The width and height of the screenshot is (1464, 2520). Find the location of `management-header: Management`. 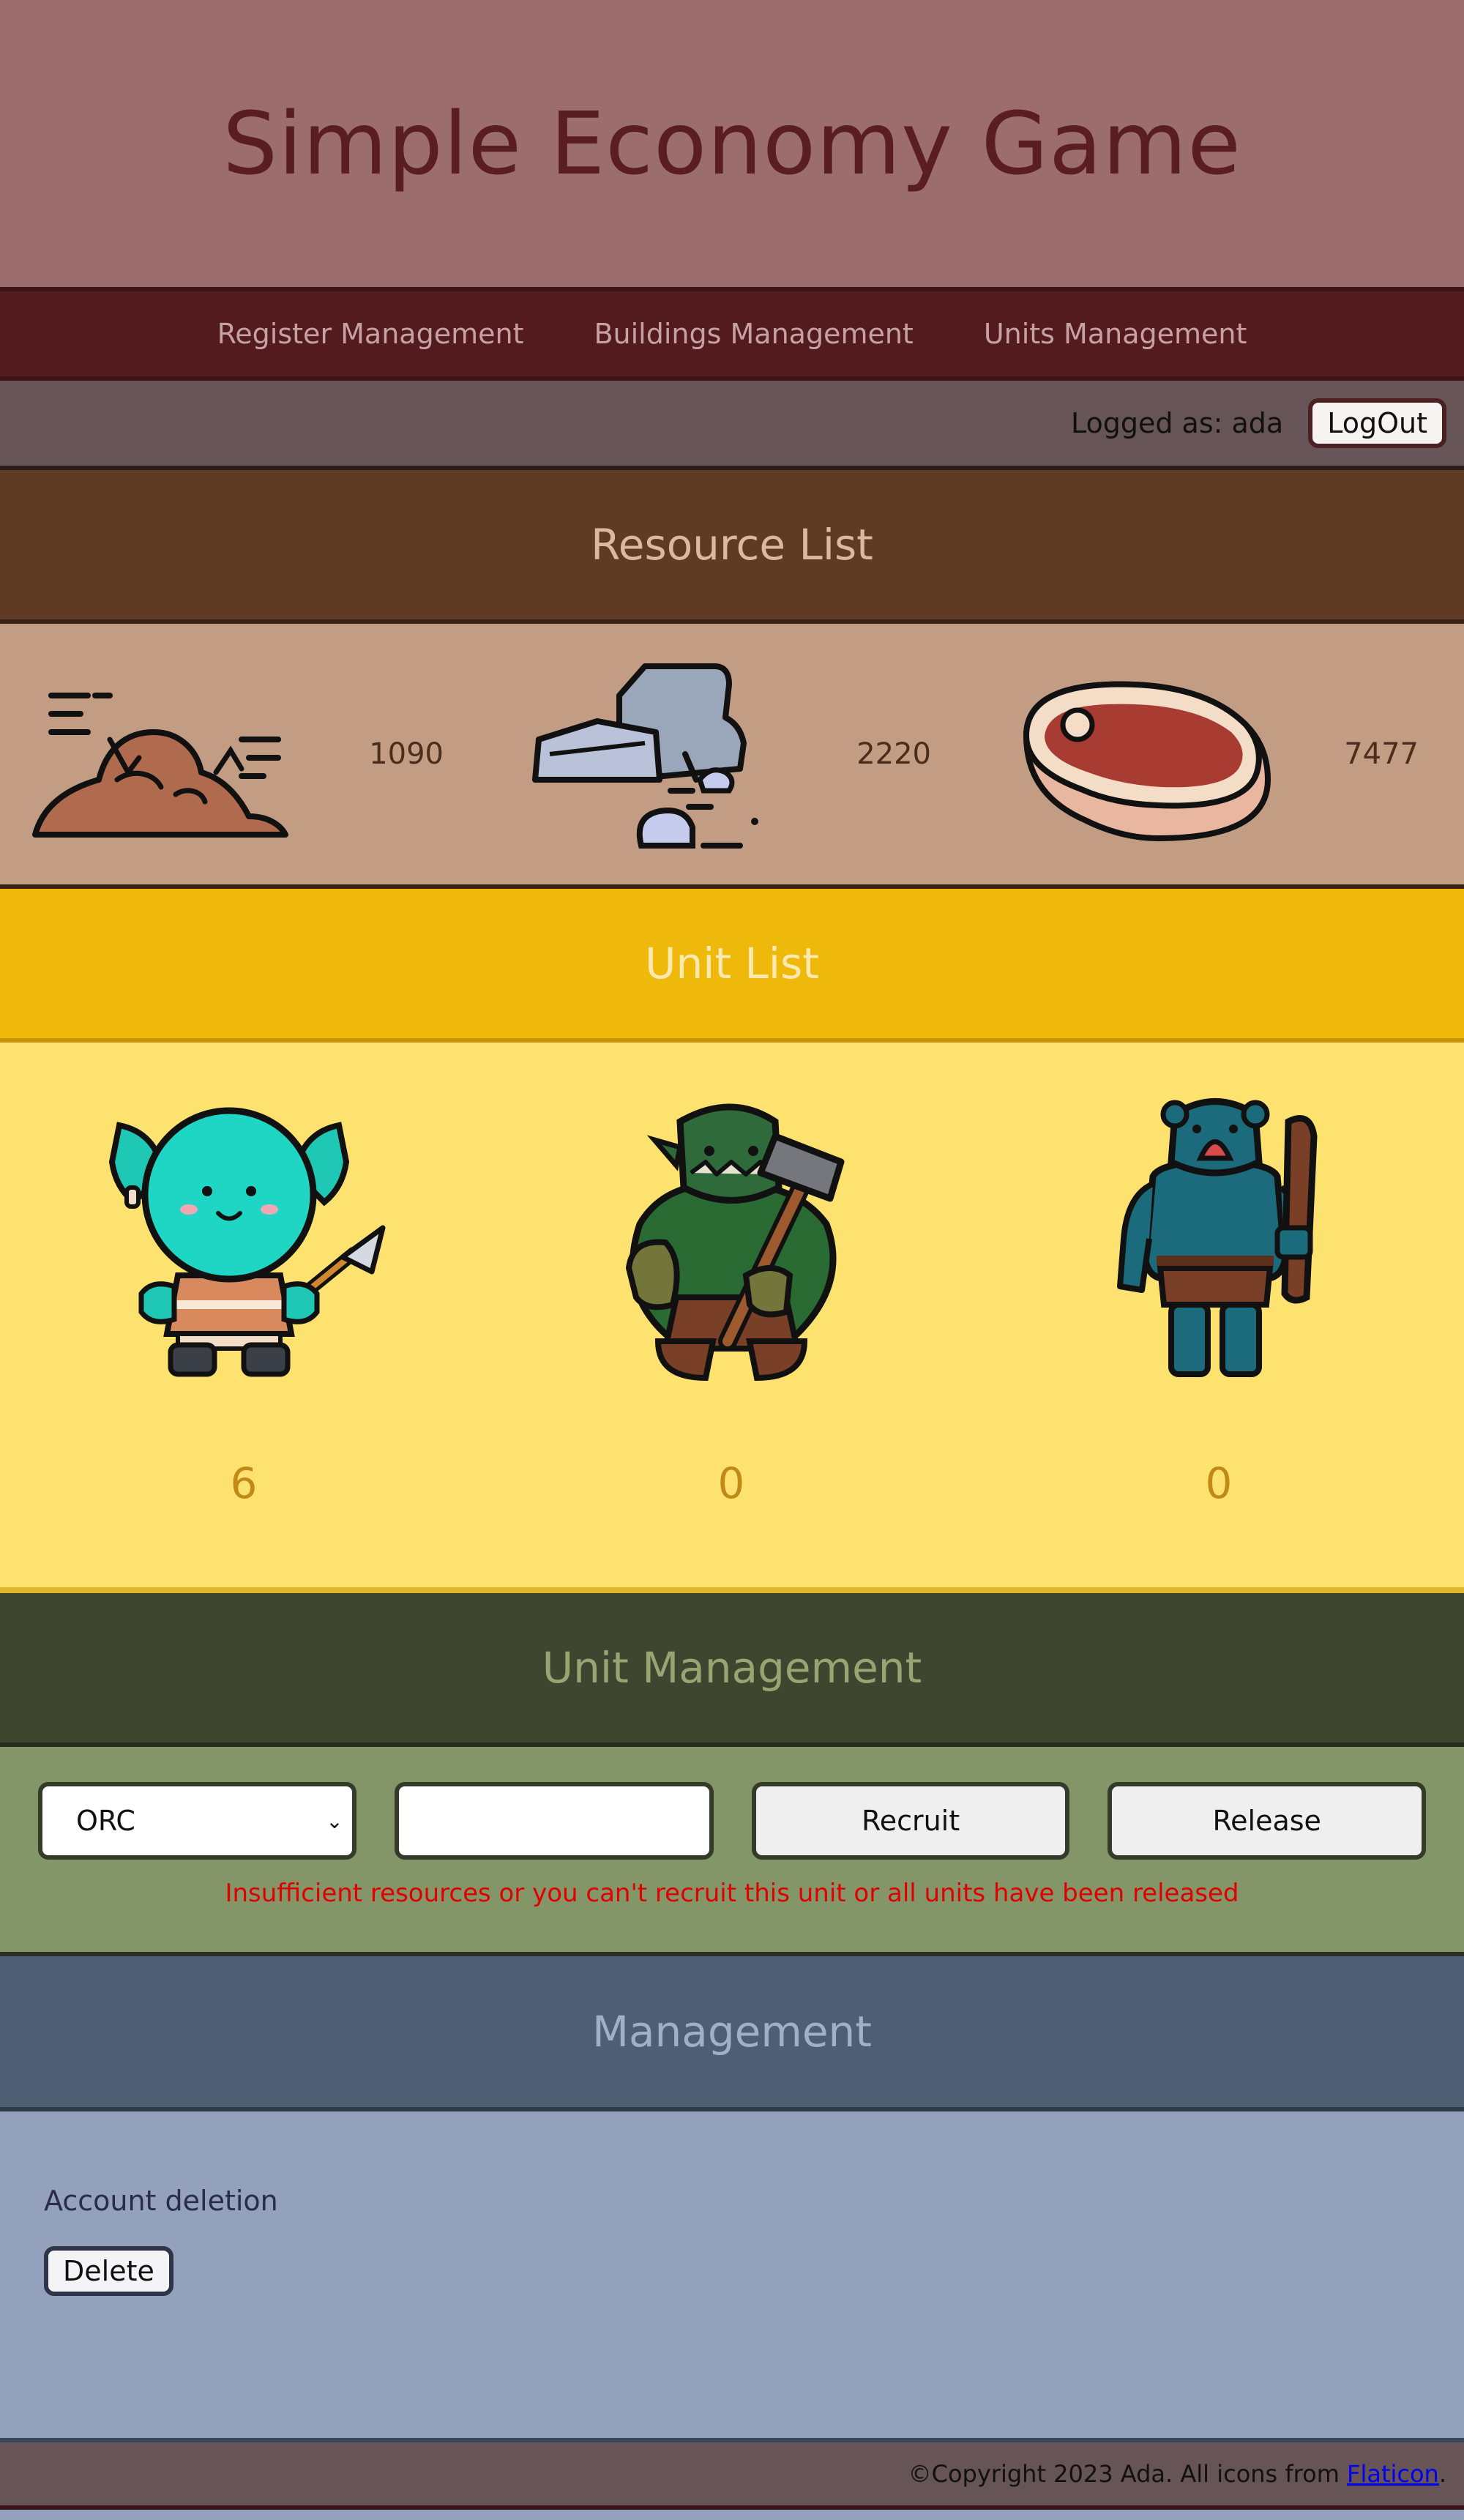

management-header: Management is located at coordinates (732, 2033).